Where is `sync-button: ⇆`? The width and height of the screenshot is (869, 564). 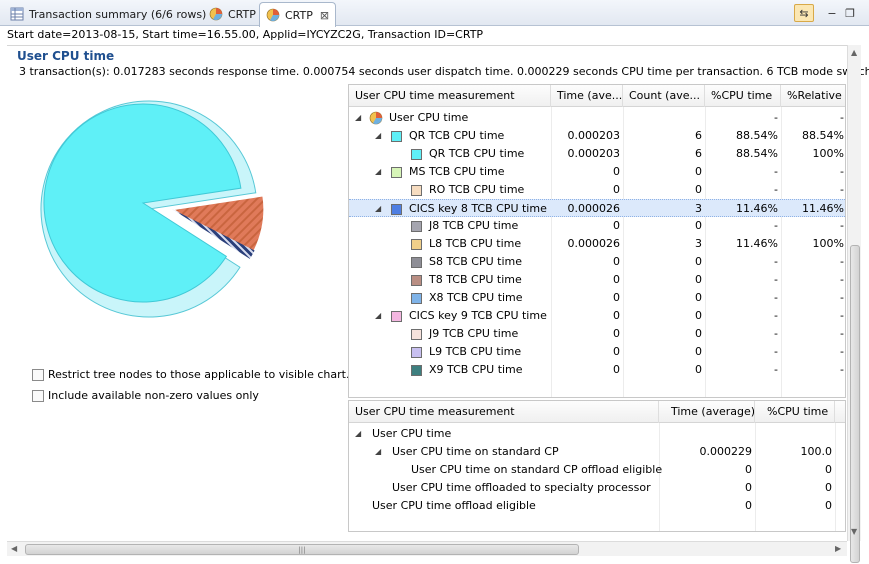 sync-button: ⇆ is located at coordinates (804, 13).